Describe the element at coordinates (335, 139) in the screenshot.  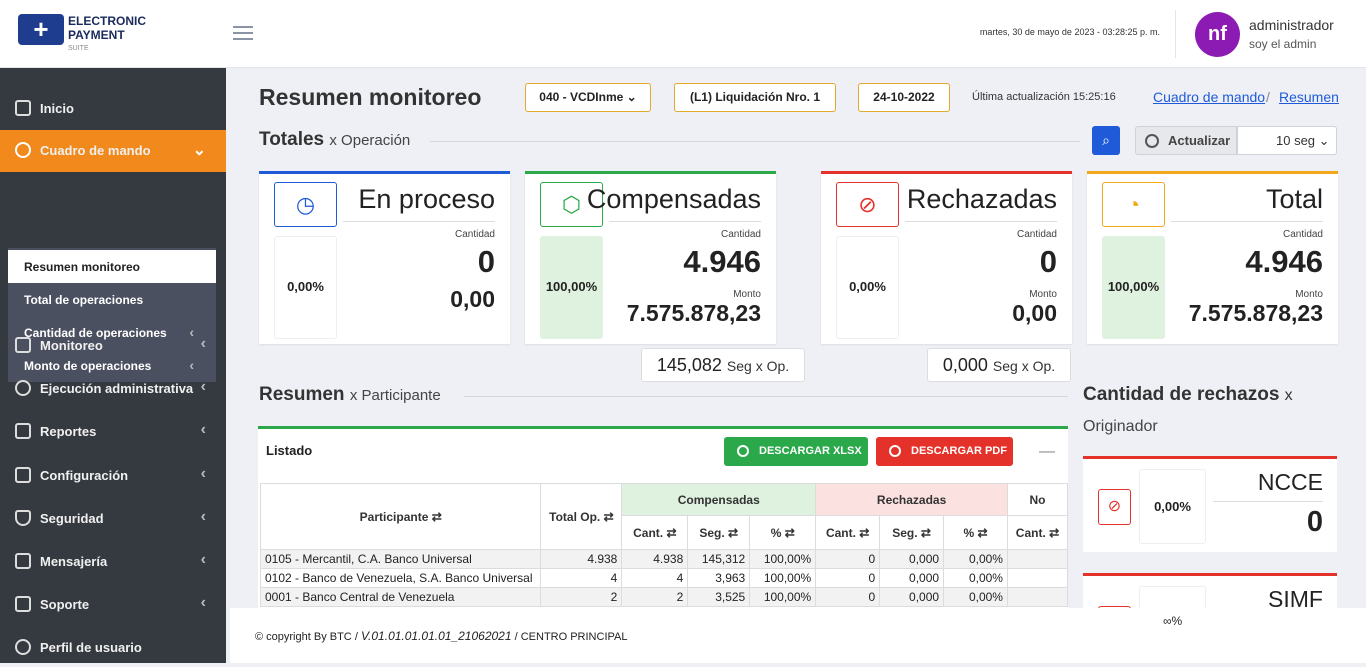
I see `totales-heading: Totales x Operación` at that location.